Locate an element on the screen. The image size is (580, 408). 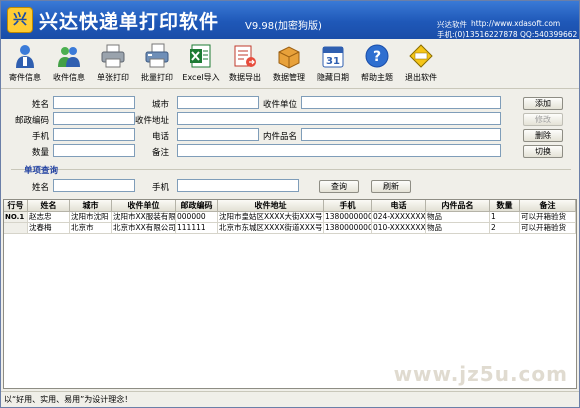
phone-input is located at coordinates (218, 134).